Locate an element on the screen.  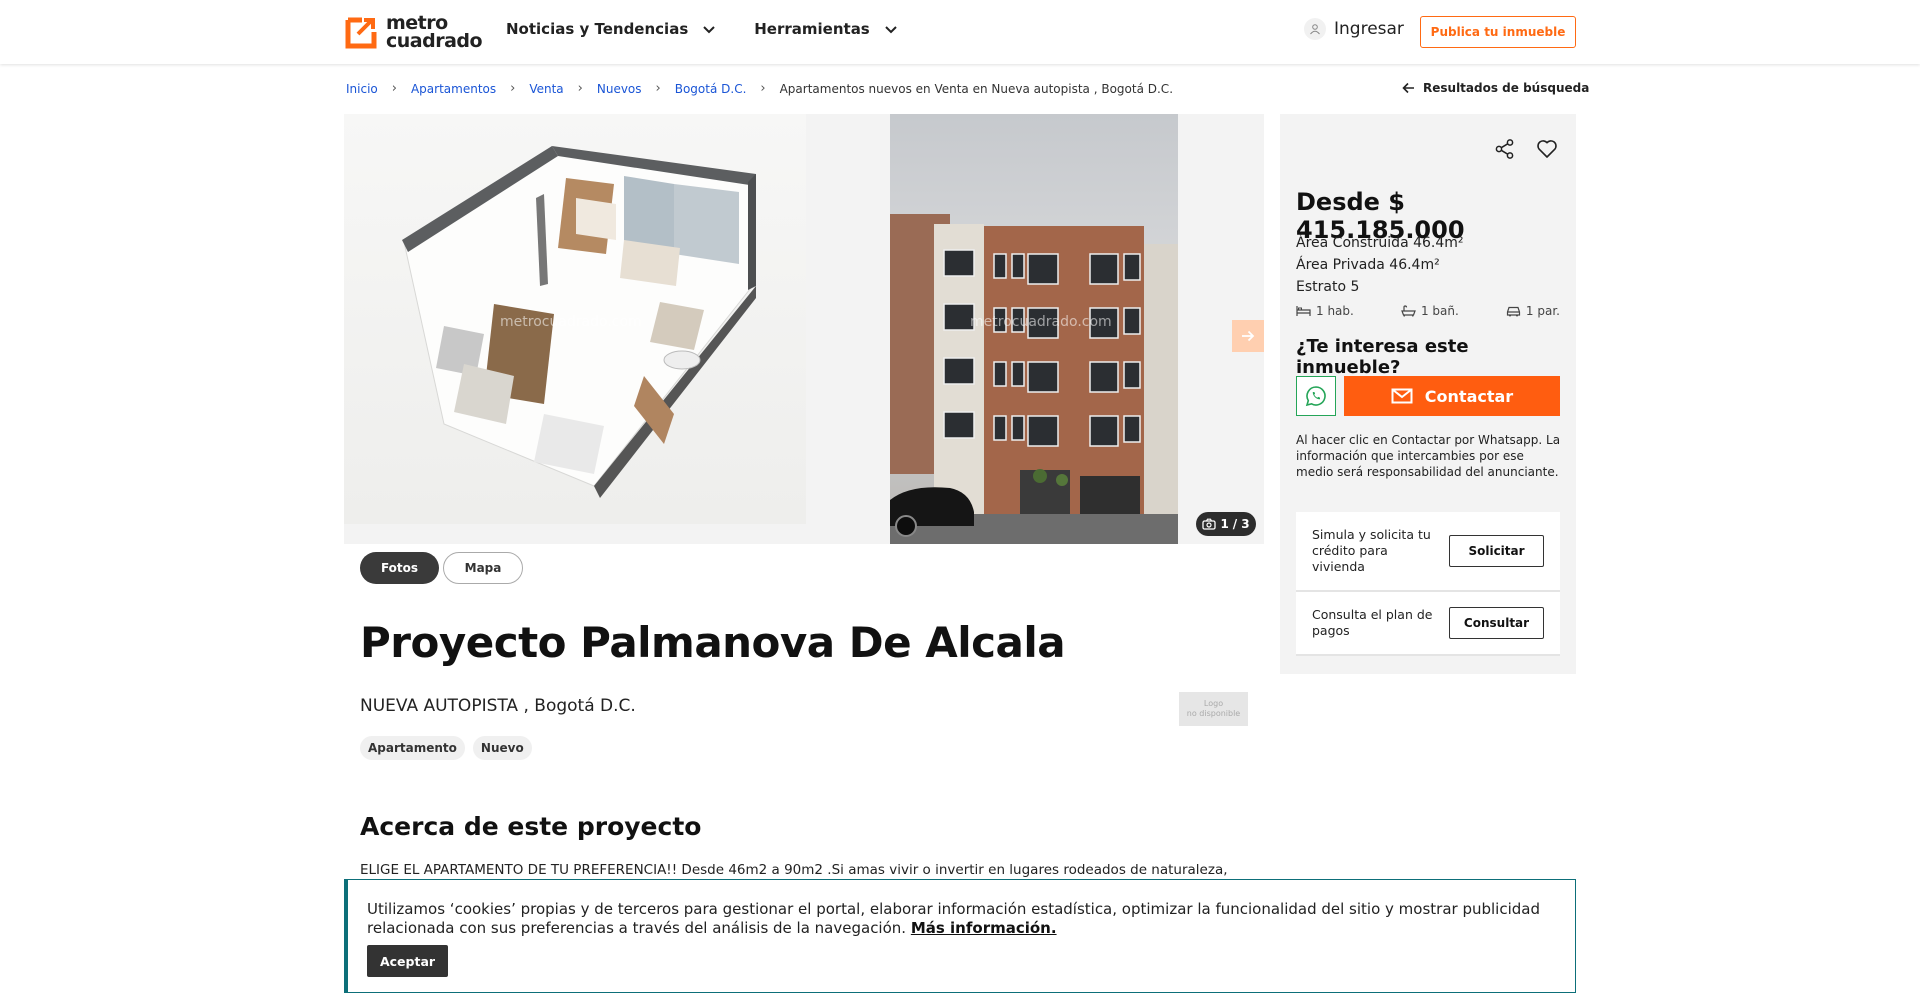
breadcrumb-venta: Venta is located at coordinates (546, 89).